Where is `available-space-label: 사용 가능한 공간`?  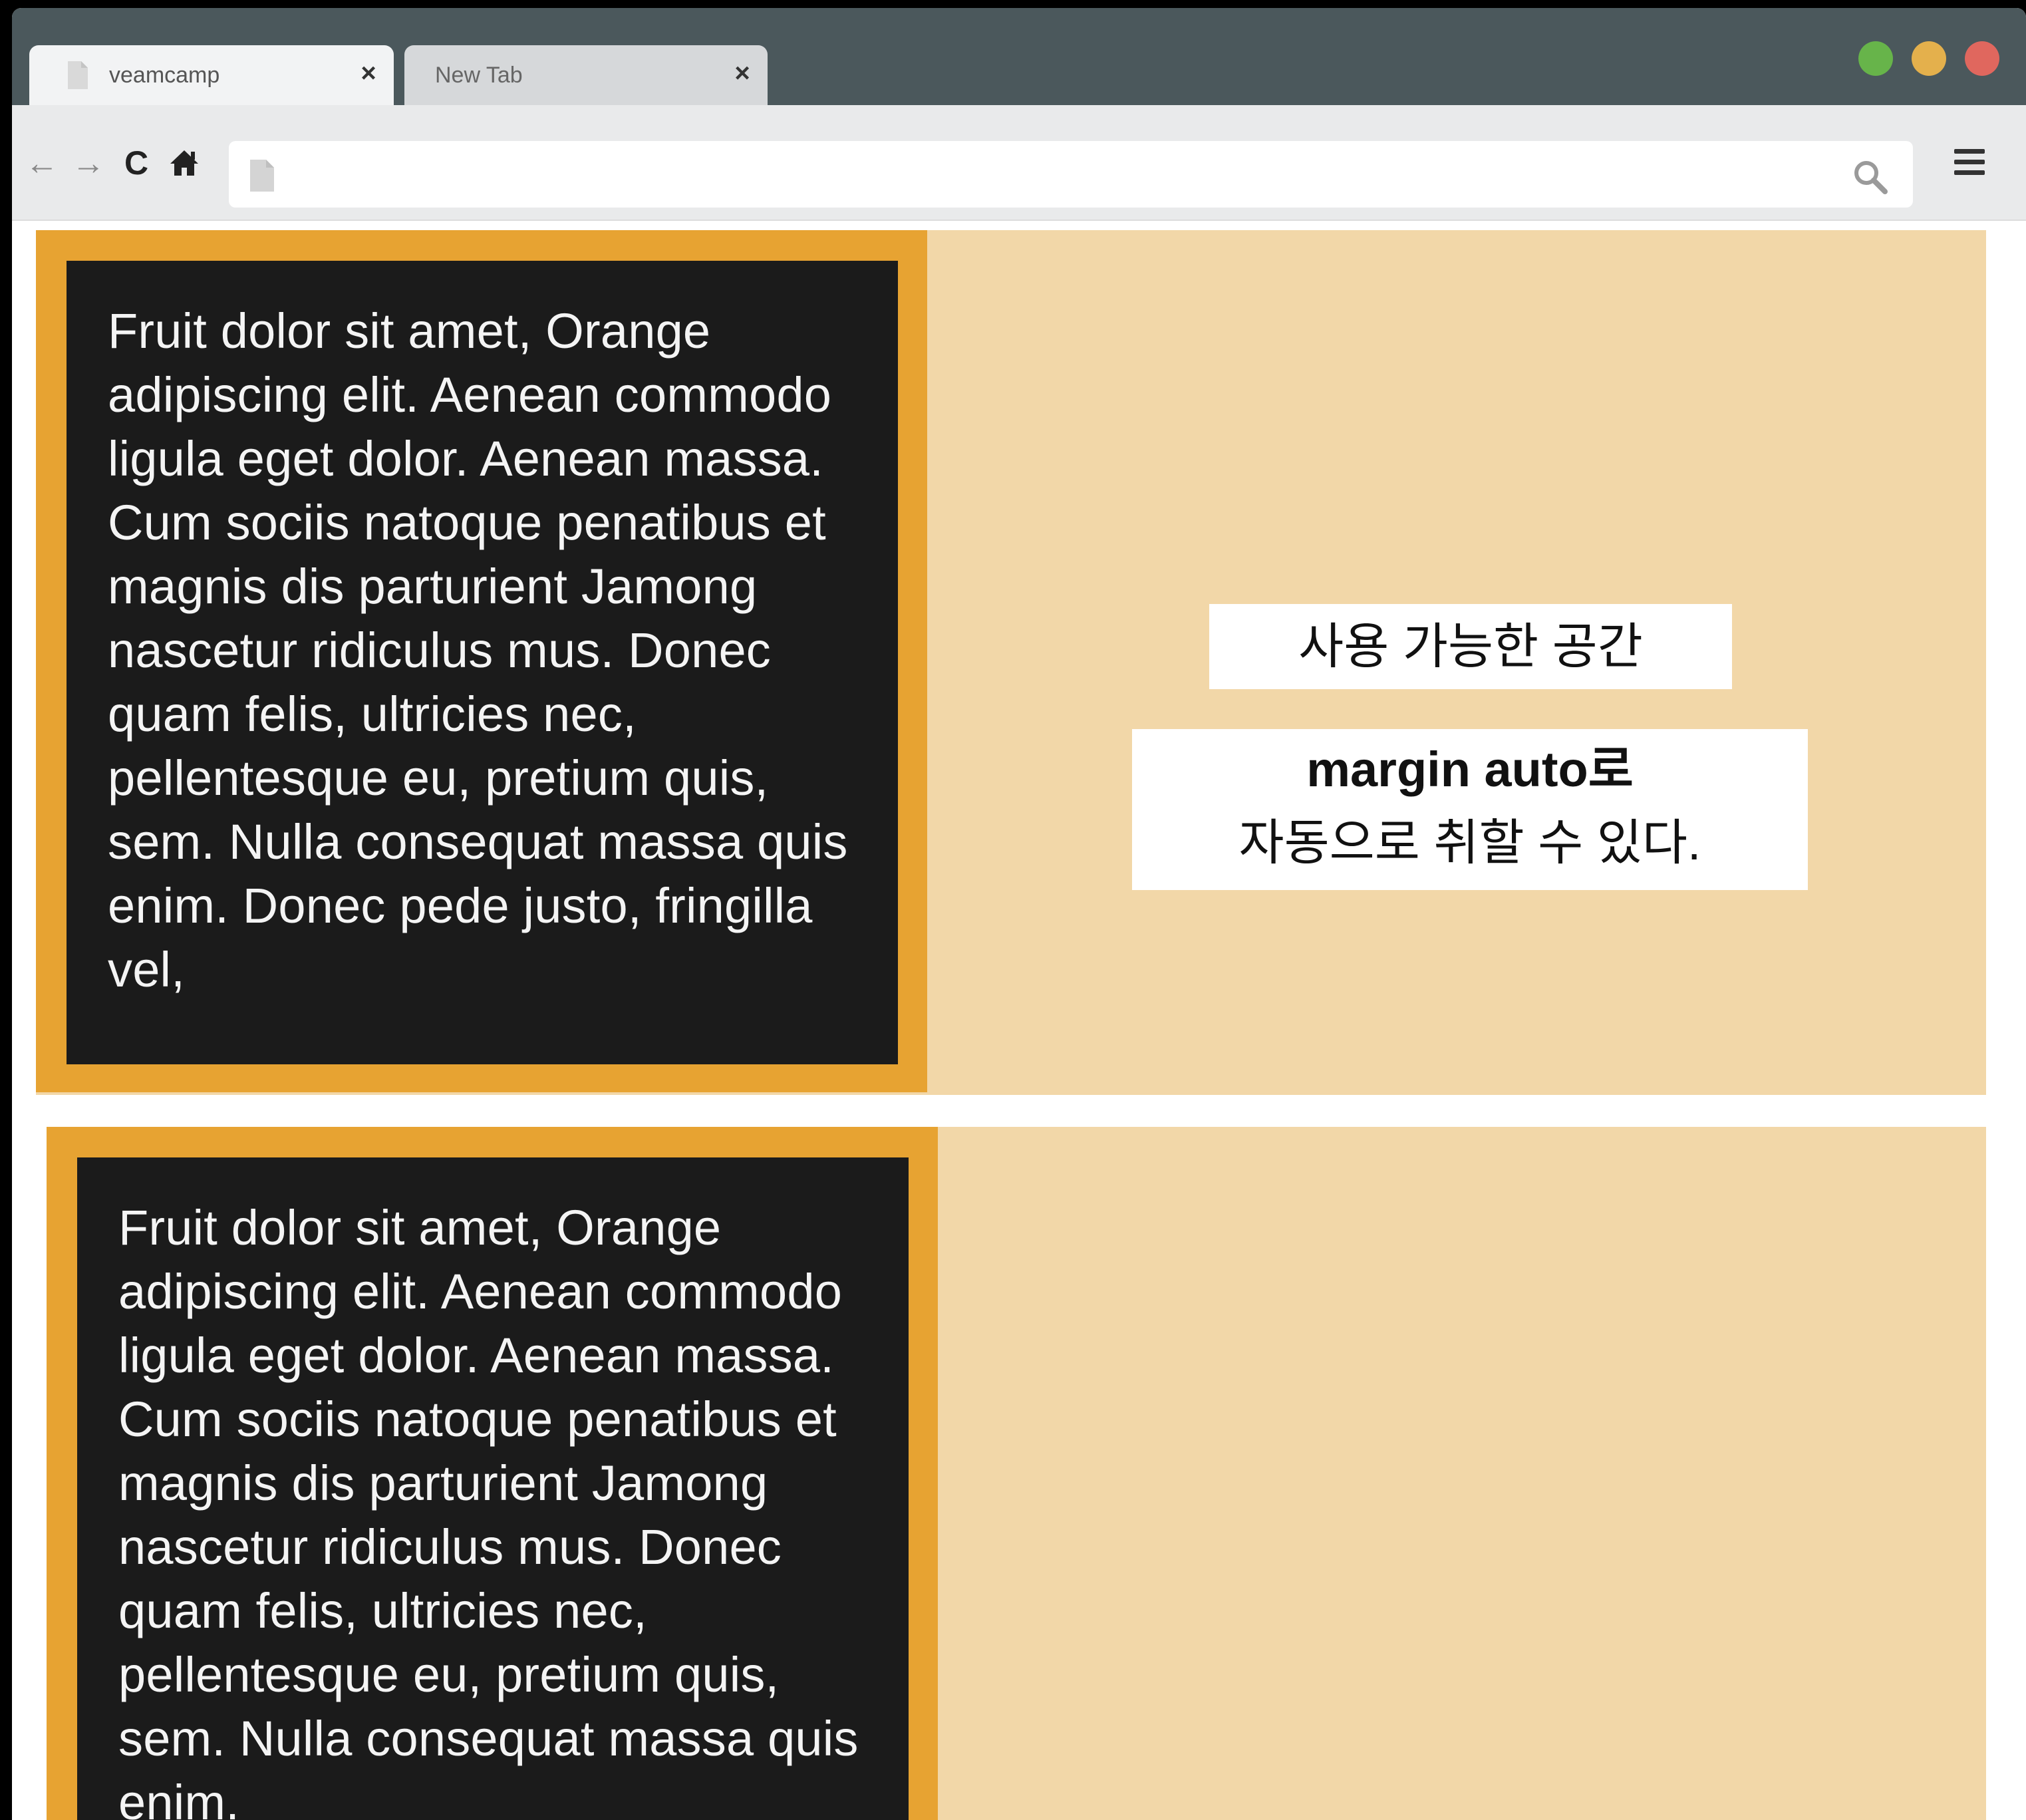 available-space-label: 사용 가능한 공간 is located at coordinates (1471, 646).